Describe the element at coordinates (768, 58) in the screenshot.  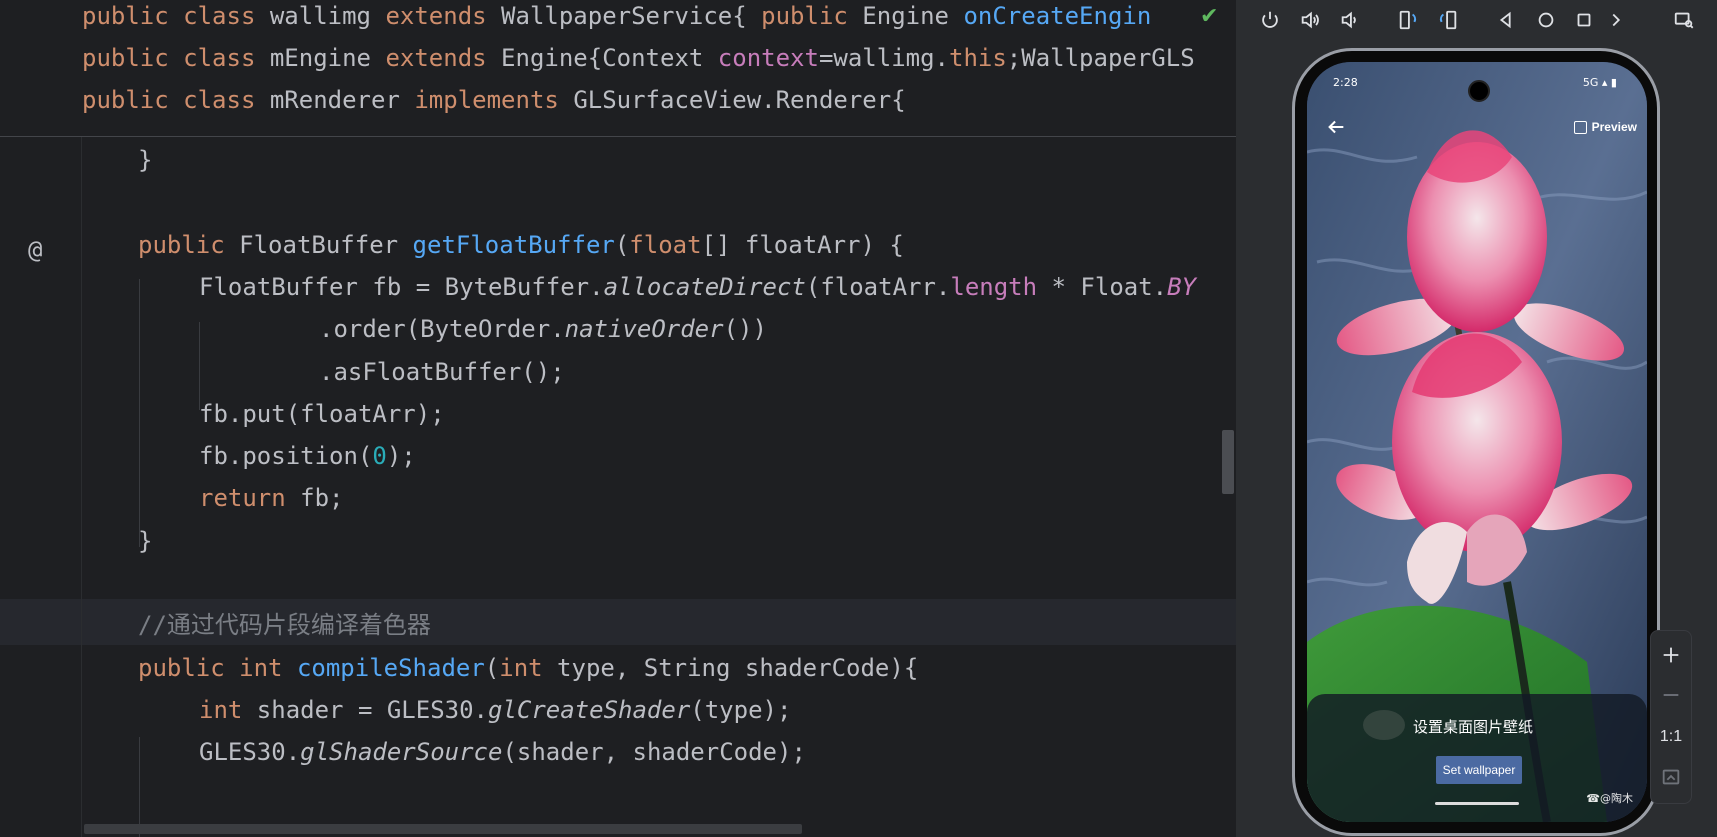
I see `code-token: context` at that location.